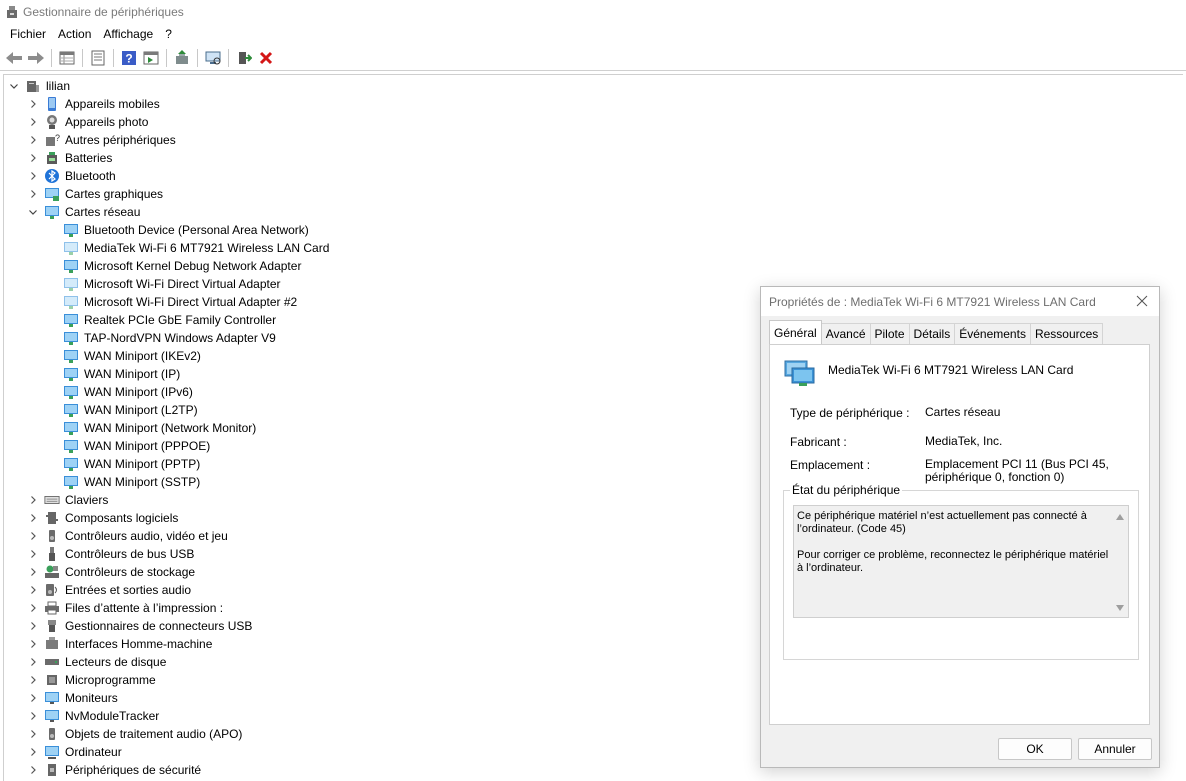  Describe the element at coordinates (182, 266) in the screenshot. I see `tree-device: Microsoft Kernel Debug Network Adapter` at that location.